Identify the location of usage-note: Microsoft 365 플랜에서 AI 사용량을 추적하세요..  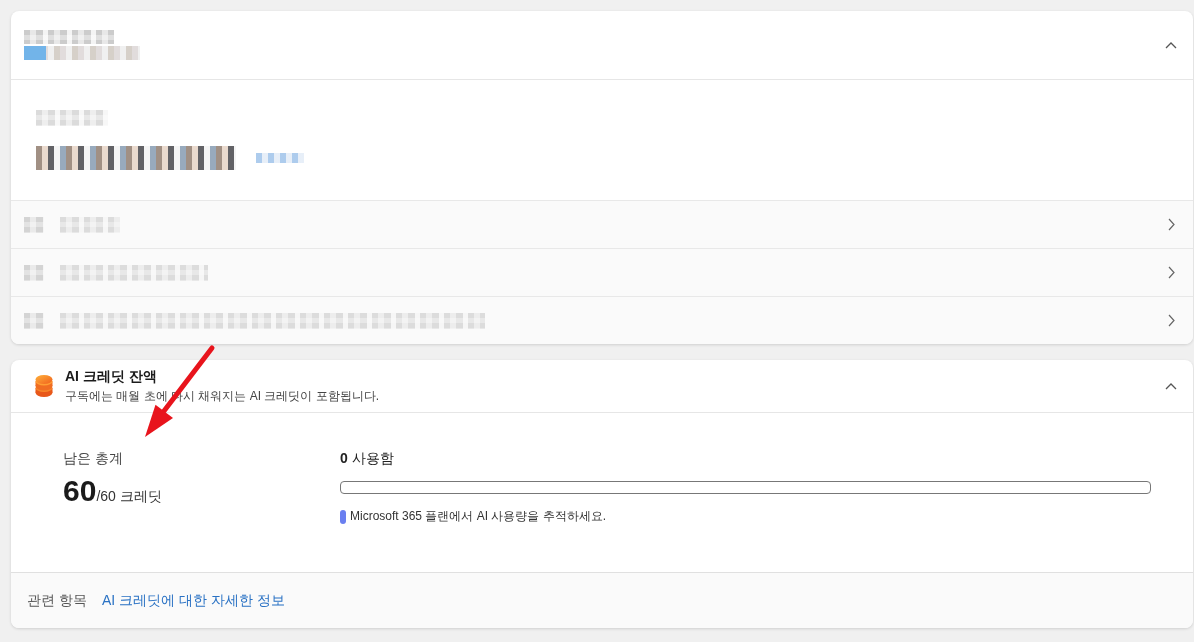
(478, 516).